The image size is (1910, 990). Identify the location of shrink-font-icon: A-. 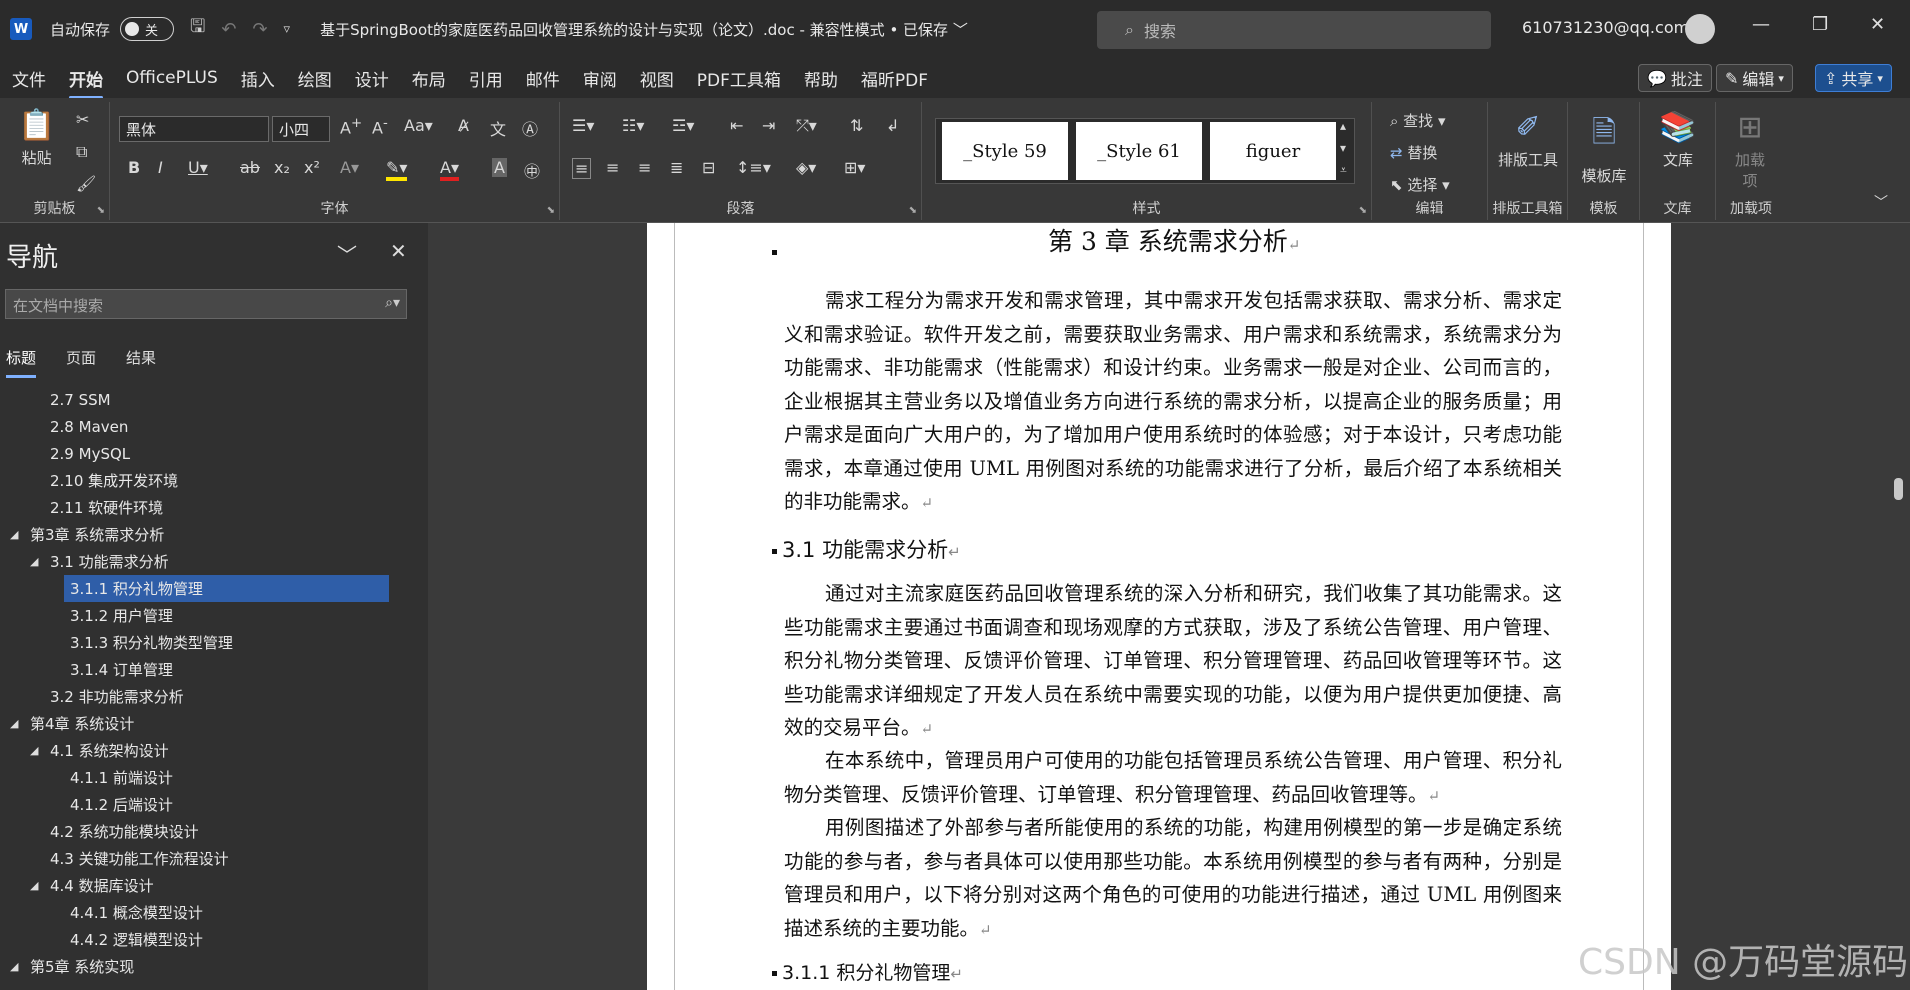
(380, 126).